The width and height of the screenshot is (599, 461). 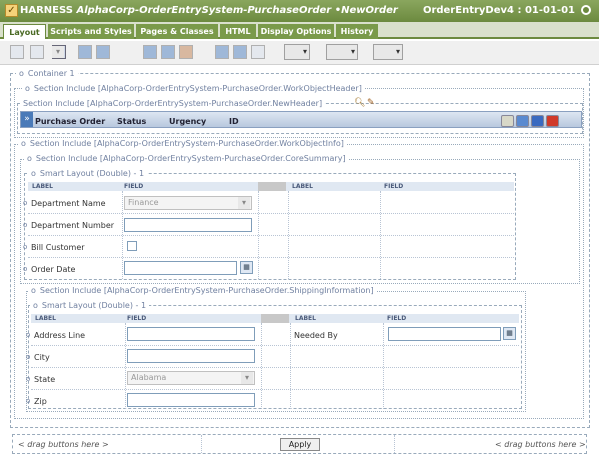 What do you see at coordinates (552, 121) in the screenshot?
I see `close-icon` at bounding box center [552, 121].